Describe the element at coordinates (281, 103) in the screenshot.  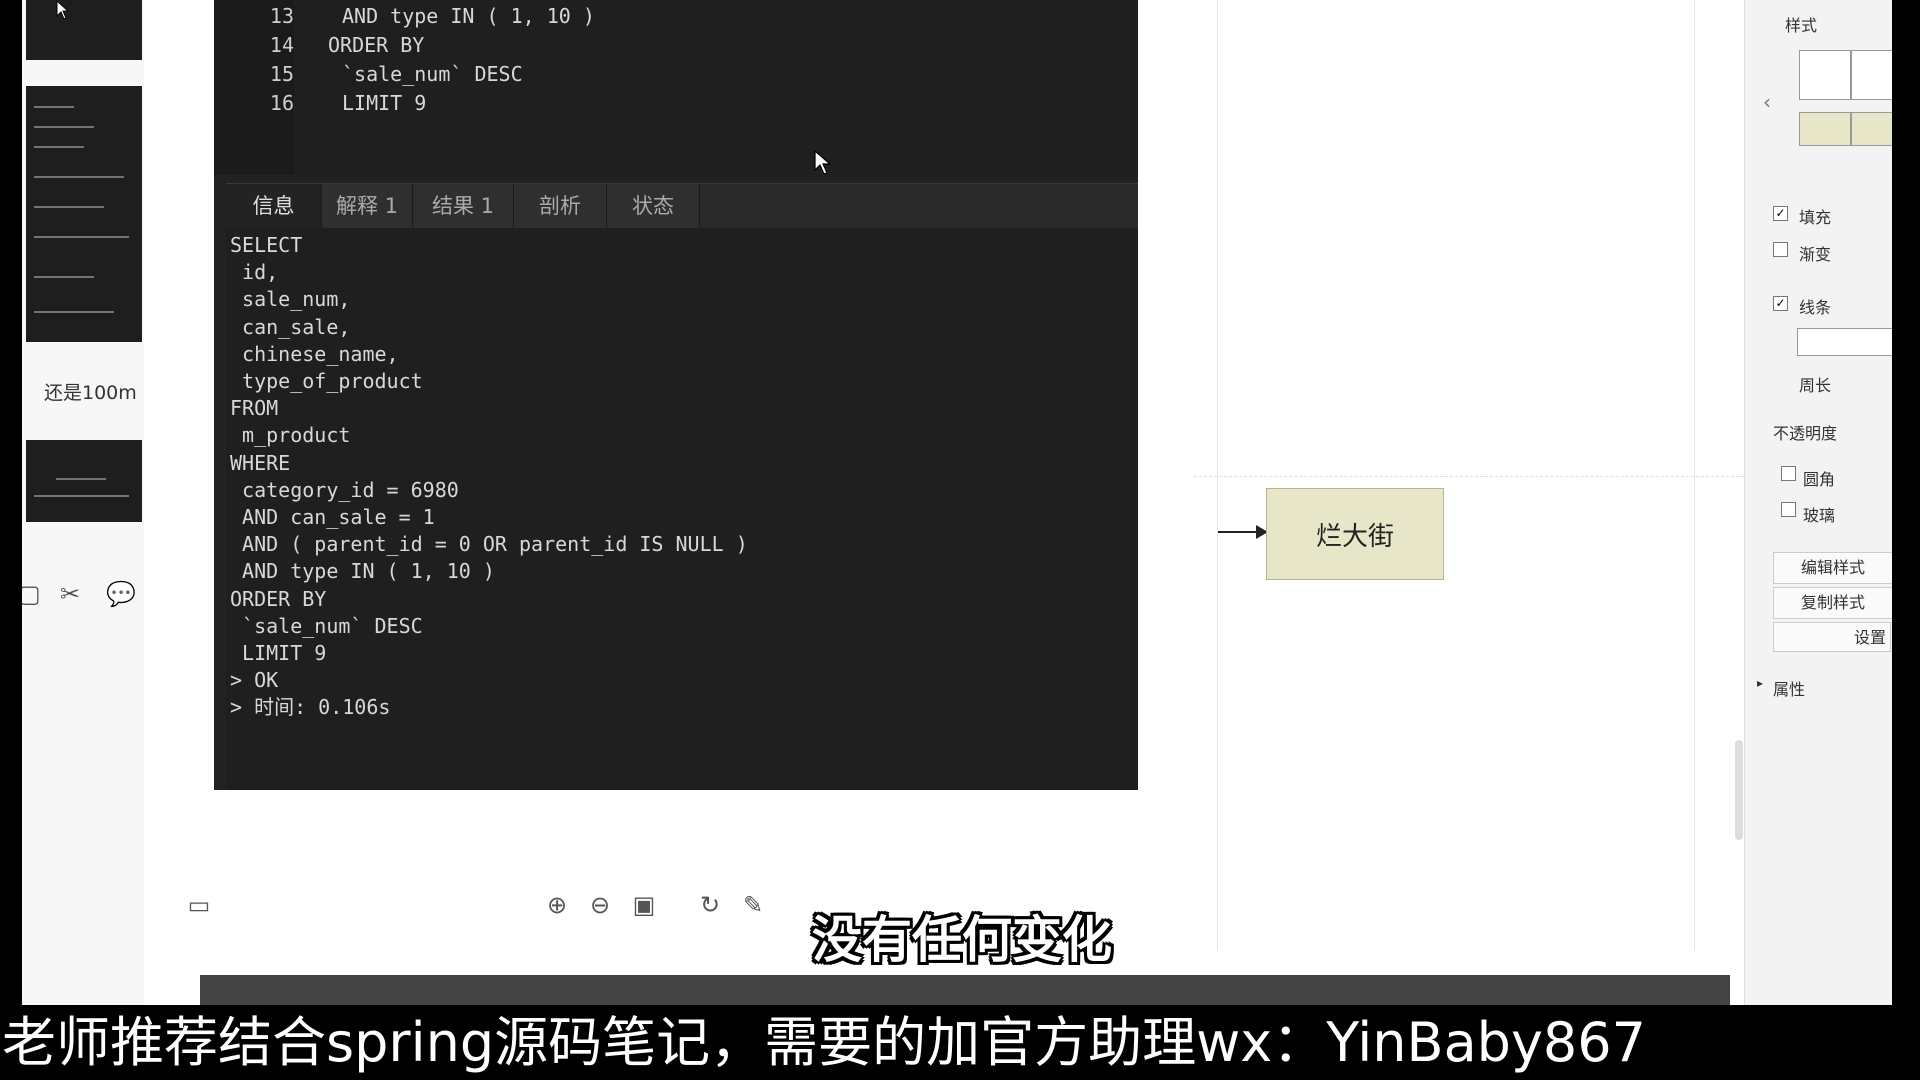
I see `line-number: 16` at that location.